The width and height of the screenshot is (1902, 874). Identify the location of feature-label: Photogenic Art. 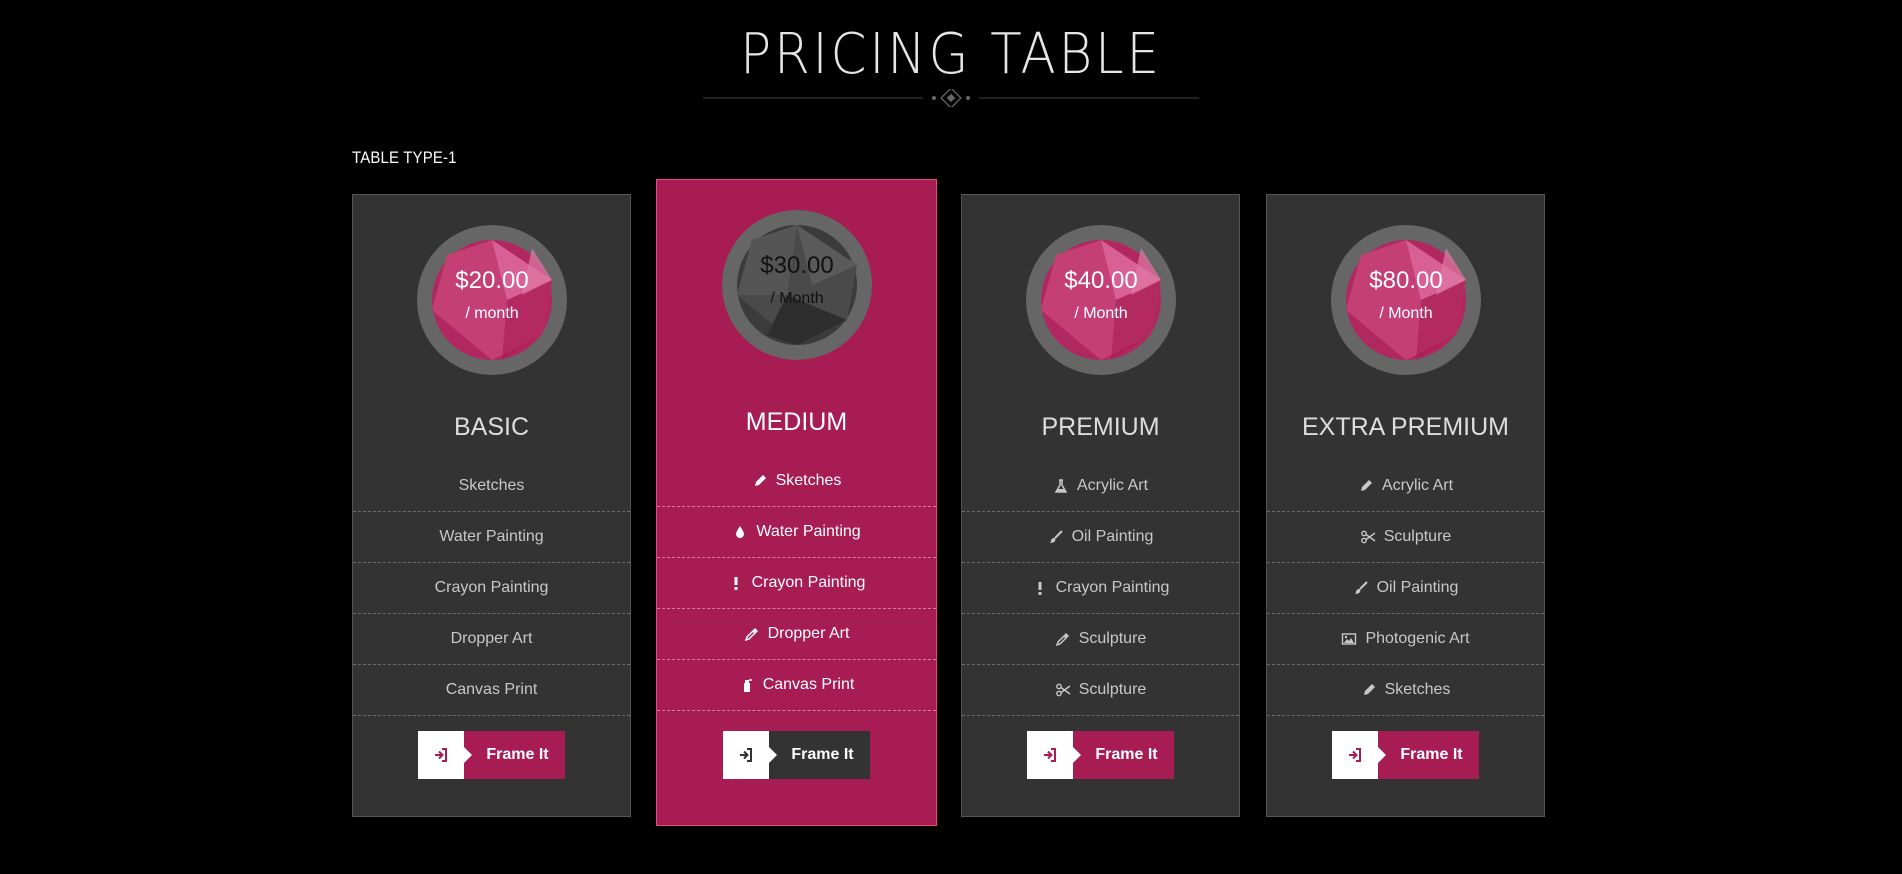
(1417, 638).